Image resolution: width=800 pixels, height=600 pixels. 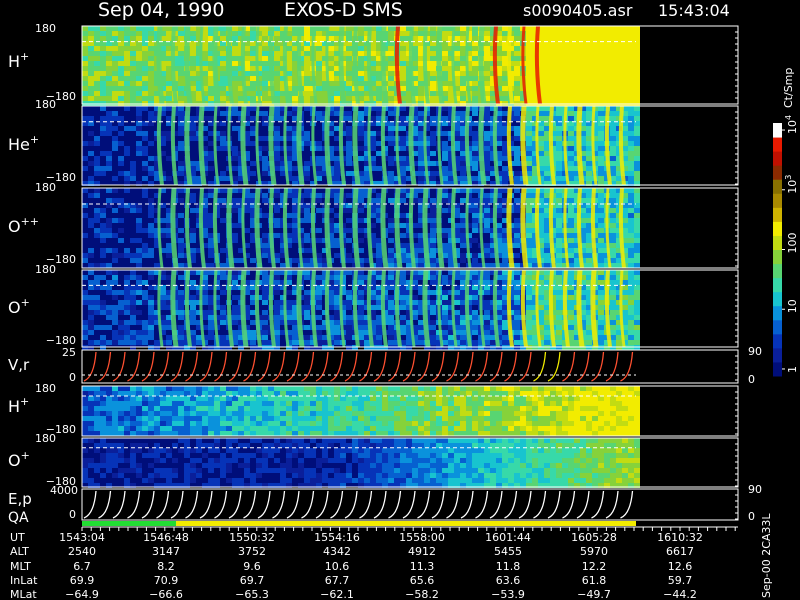 I want to click on panel-he-plus, so click(x=361, y=145).